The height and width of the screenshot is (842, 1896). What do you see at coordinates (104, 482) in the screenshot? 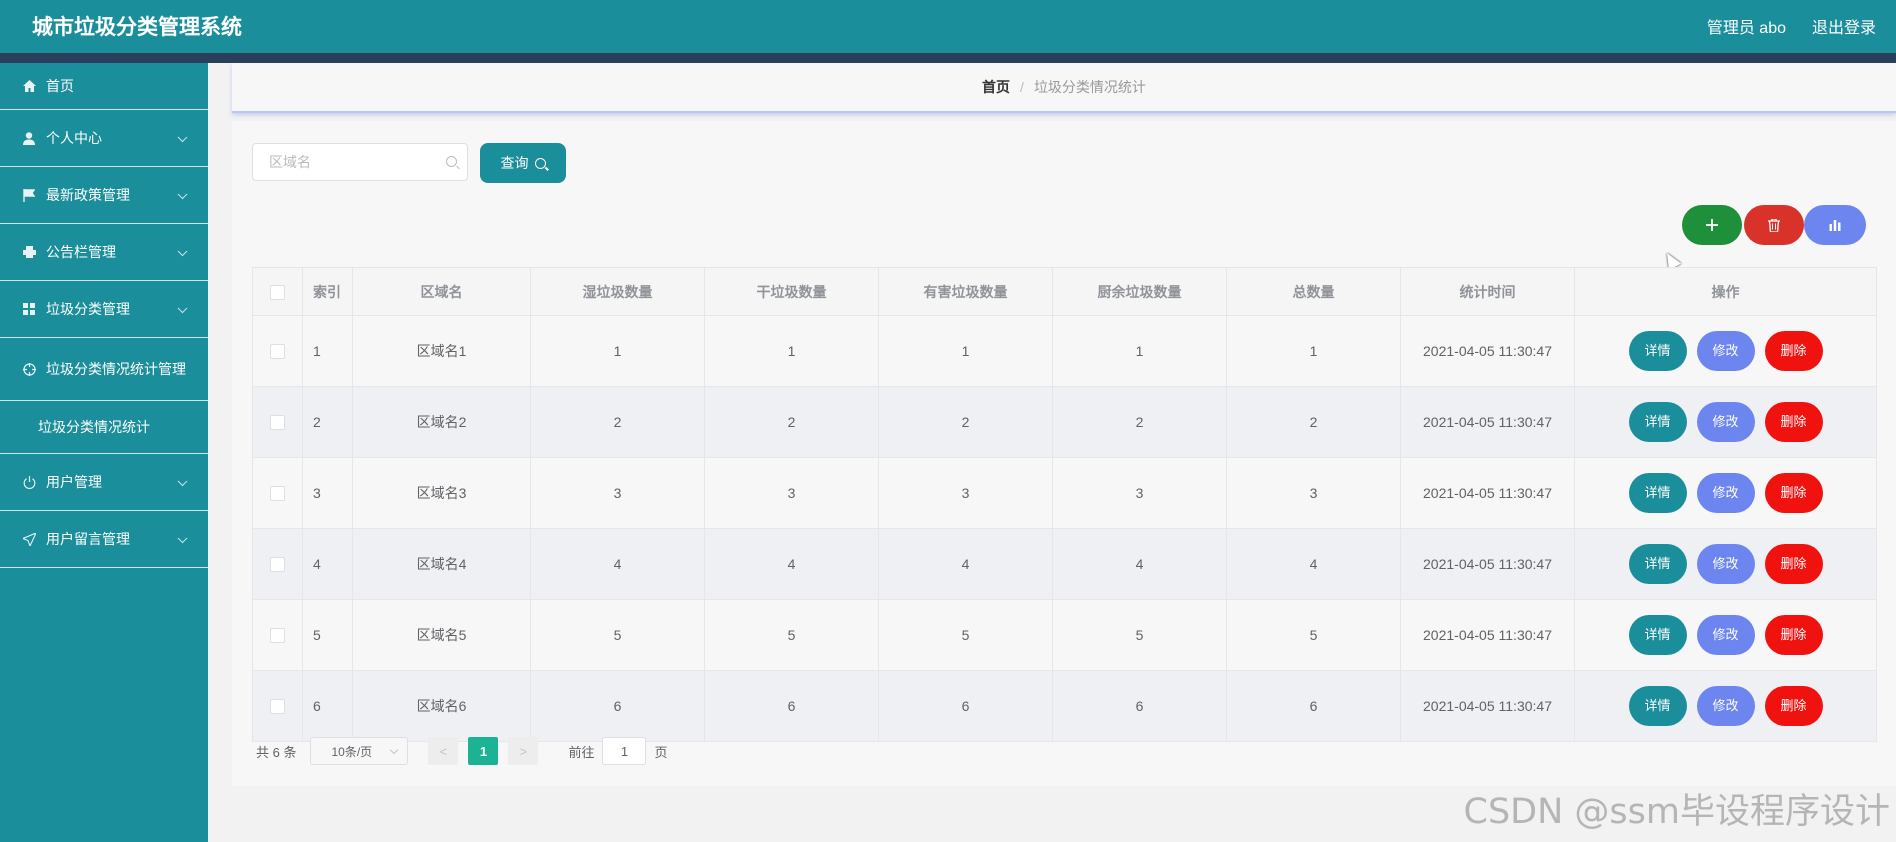
I see `sidebar-item-users: 用户管理` at bounding box center [104, 482].